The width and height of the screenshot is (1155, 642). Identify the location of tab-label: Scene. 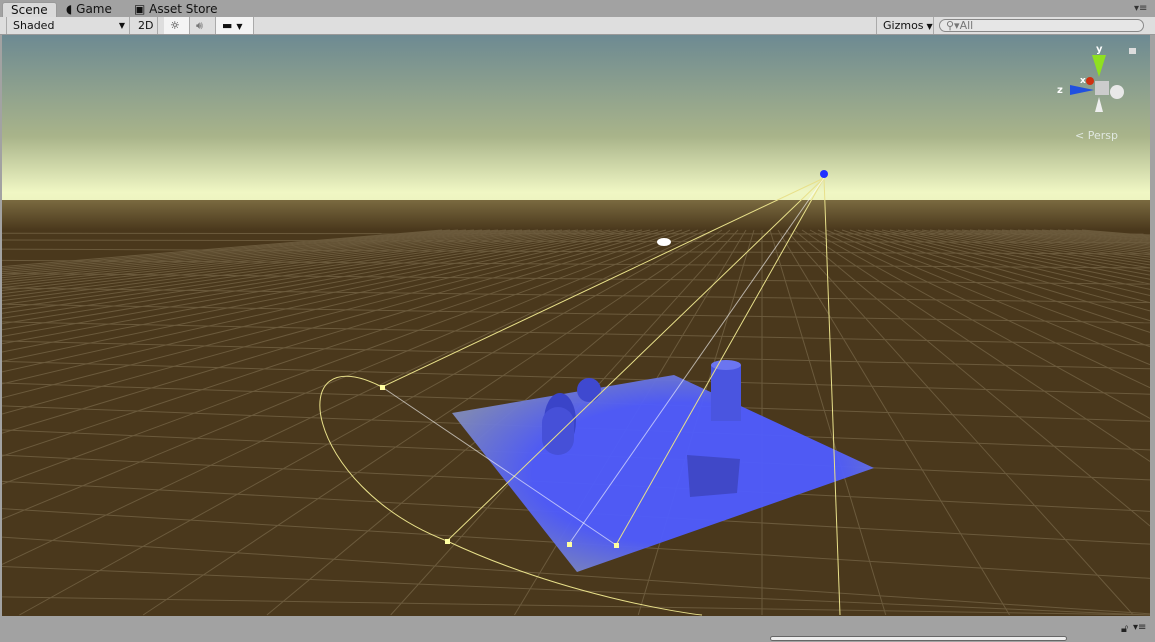
(29, 10).